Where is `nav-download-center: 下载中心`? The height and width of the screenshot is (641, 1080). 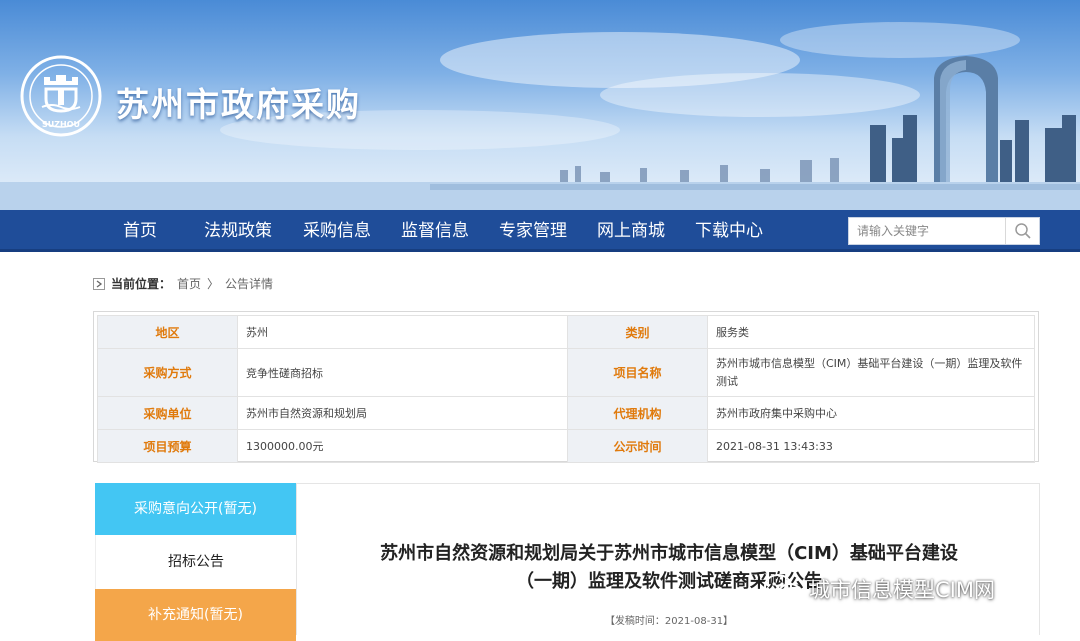 nav-download-center: 下载中心 is located at coordinates (729, 231).